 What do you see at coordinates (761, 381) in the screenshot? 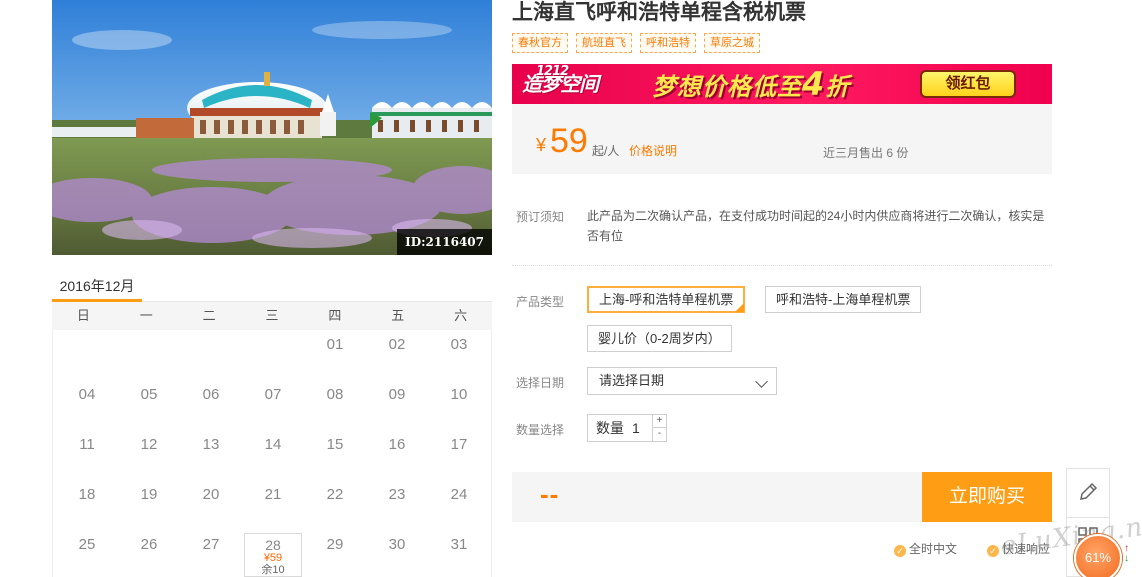
I see `chevron-down-icon` at bounding box center [761, 381].